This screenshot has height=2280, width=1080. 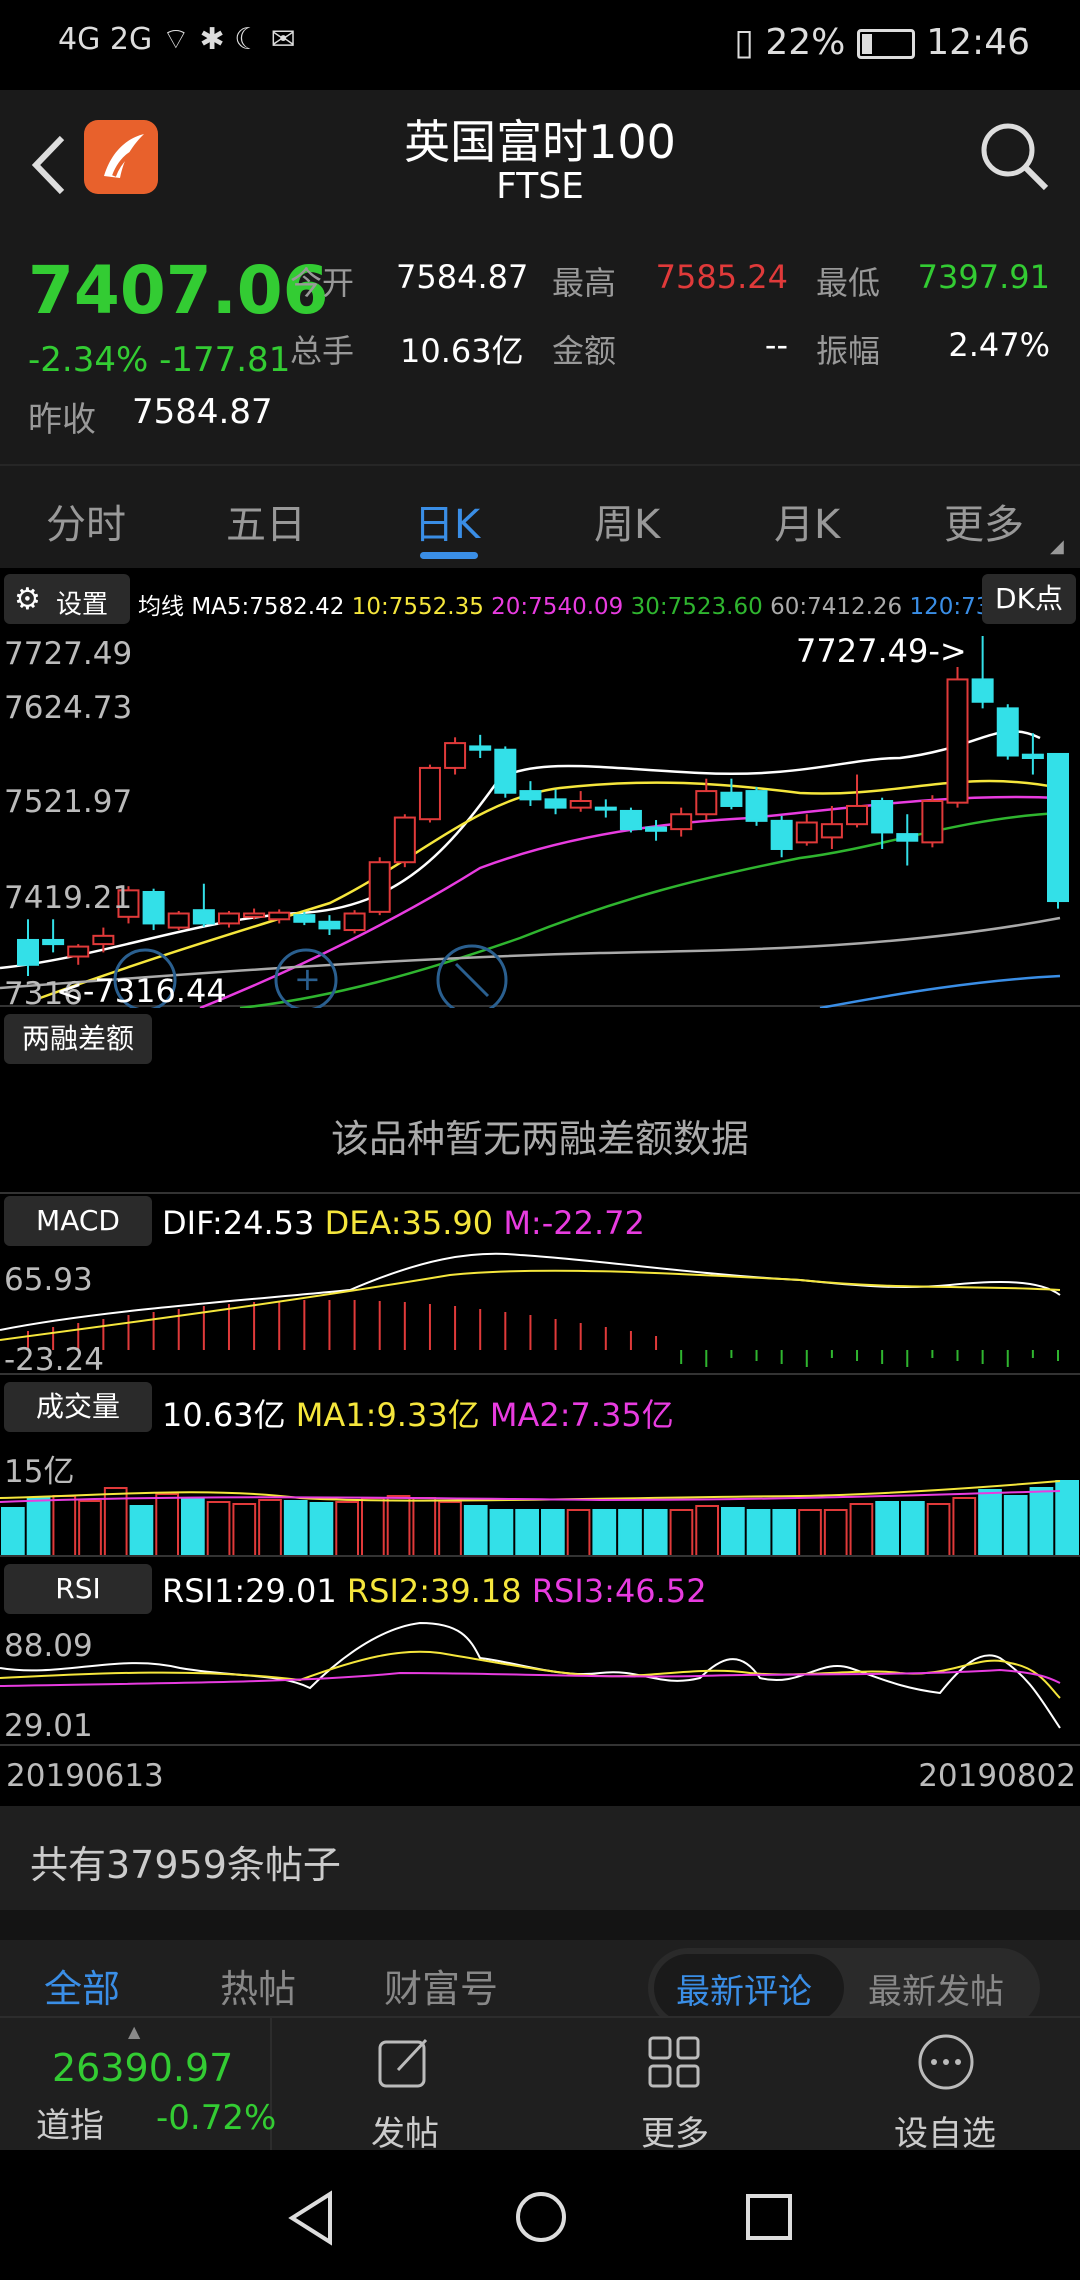 What do you see at coordinates (1057, 546) in the screenshot?
I see `more-caret-icon: ◢` at bounding box center [1057, 546].